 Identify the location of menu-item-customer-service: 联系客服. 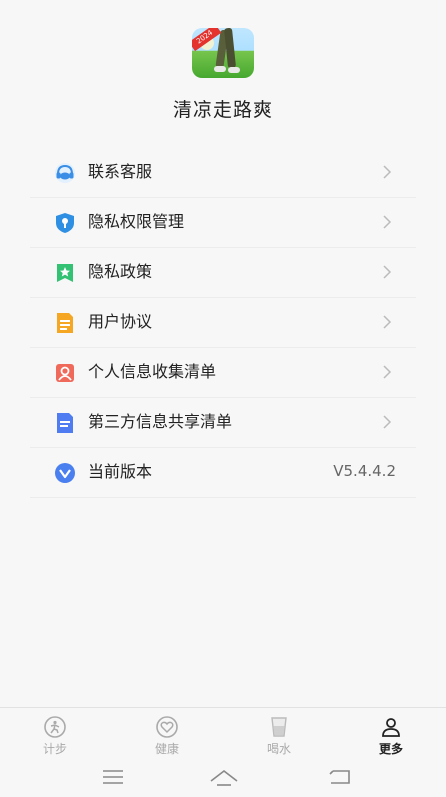
(223, 173).